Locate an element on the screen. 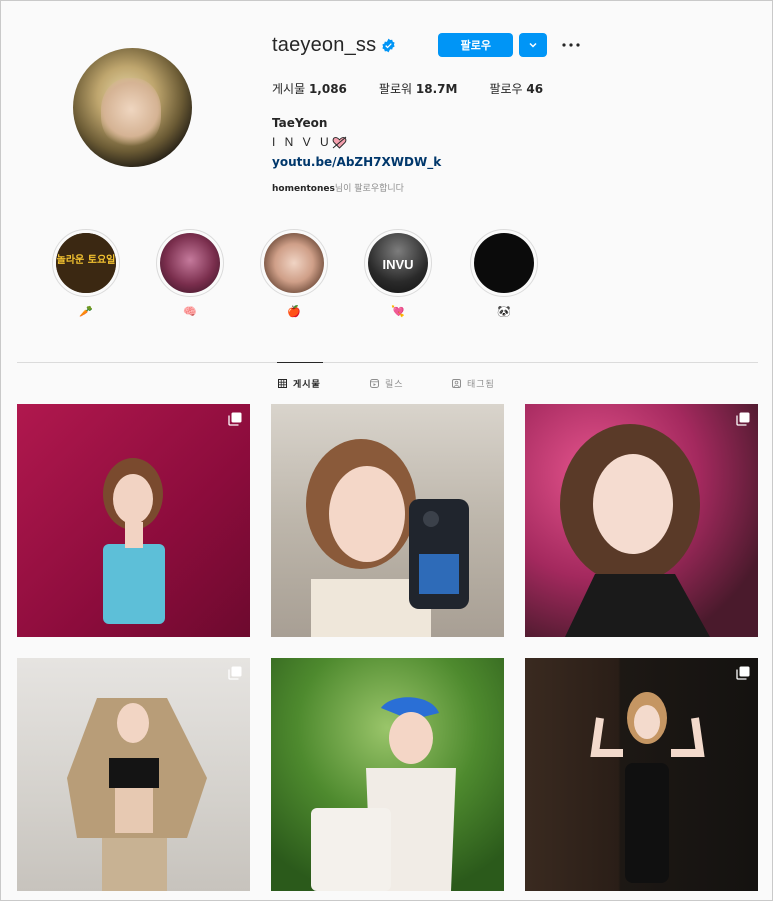 The height and width of the screenshot is (901, 773). highlight-cover: INVU is located at coordinates (398, 263).